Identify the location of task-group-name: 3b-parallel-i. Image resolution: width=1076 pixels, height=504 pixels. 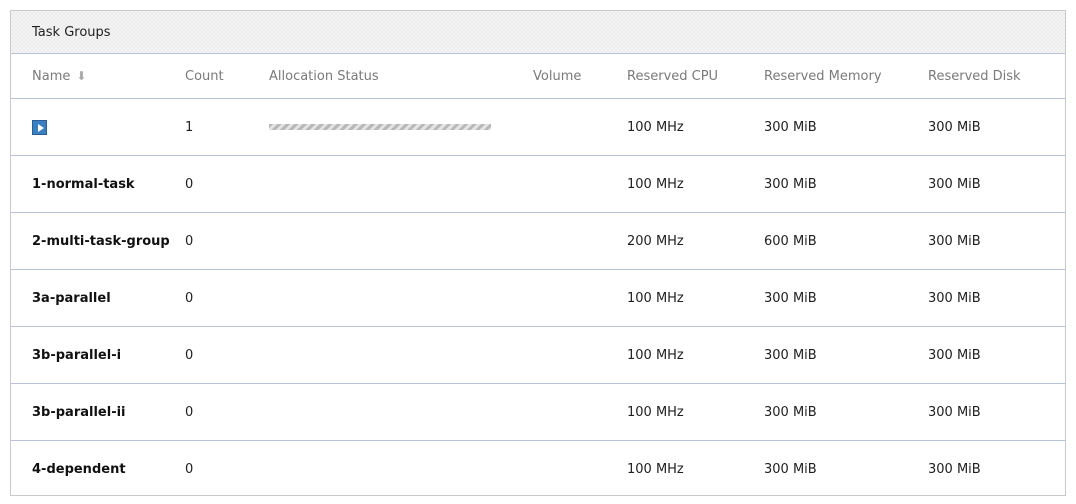
(98, 355).